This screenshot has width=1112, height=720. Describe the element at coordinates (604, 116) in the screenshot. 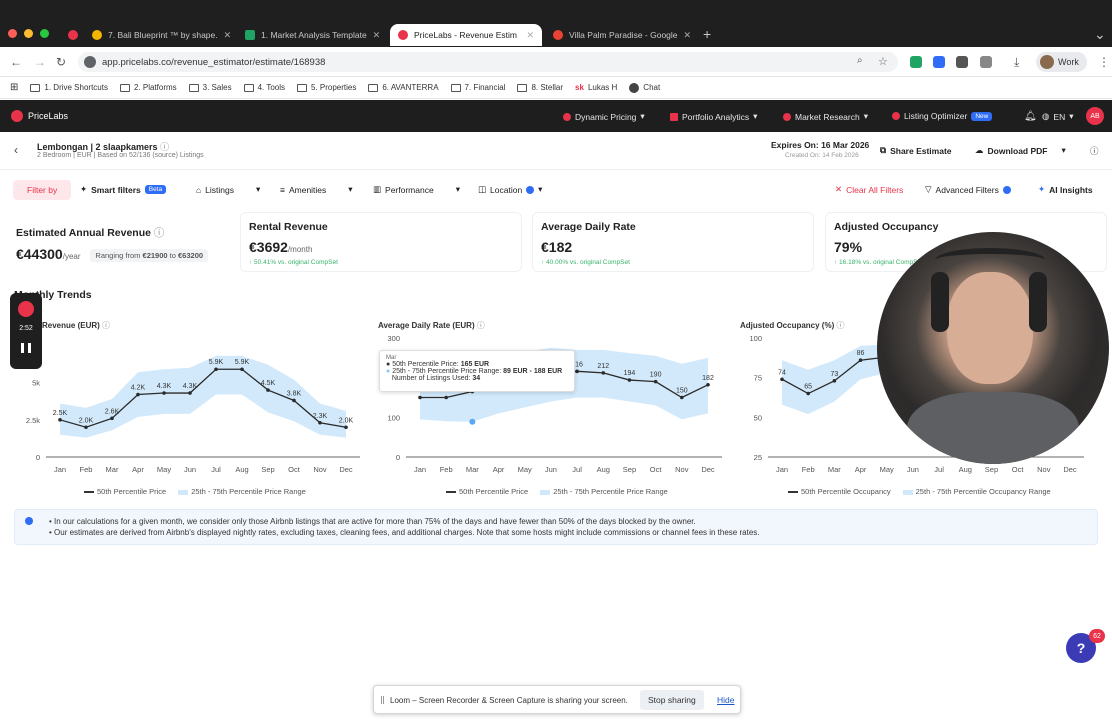

I see `nav-dynamic-pricing: Dynamic Pricing ▾` at that location.